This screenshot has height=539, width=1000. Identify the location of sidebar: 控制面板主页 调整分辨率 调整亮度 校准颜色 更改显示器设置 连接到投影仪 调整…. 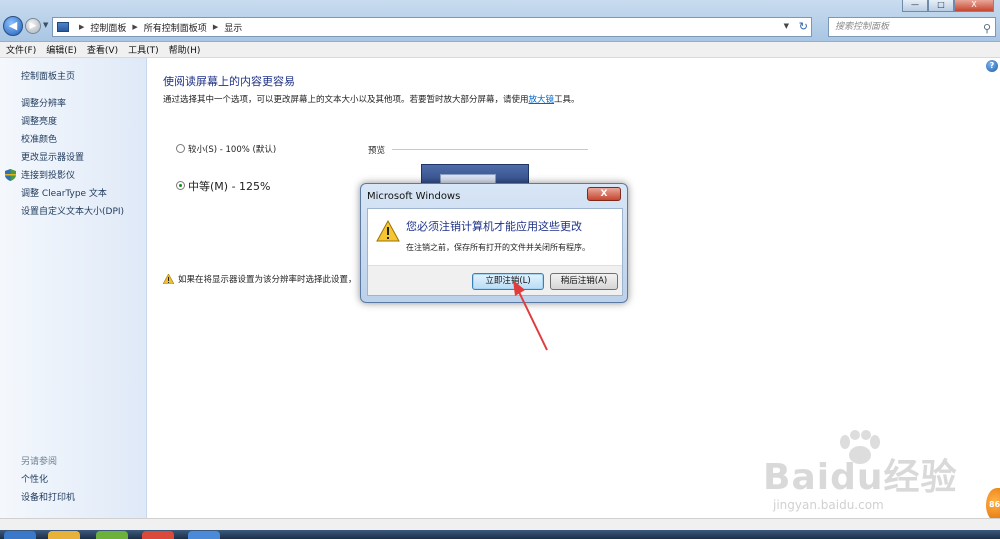
(73, 288).